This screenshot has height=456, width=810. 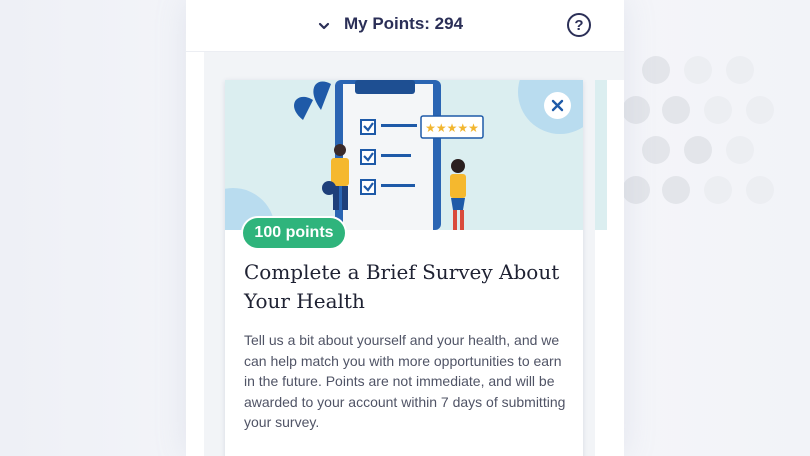 What do you see at coordinates (324, 26) in the screenshot?
I see `chevron-down-icon` at bounding box center [324, 26].